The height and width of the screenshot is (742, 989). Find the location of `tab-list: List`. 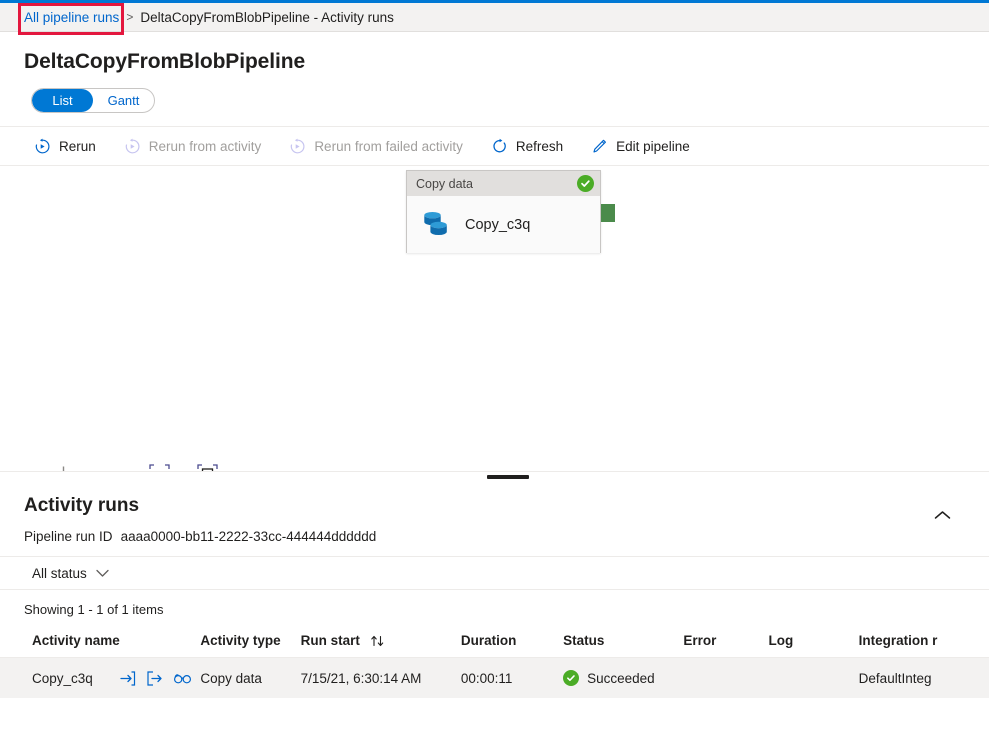

tab-list: List is located at coordinates (62, 100).